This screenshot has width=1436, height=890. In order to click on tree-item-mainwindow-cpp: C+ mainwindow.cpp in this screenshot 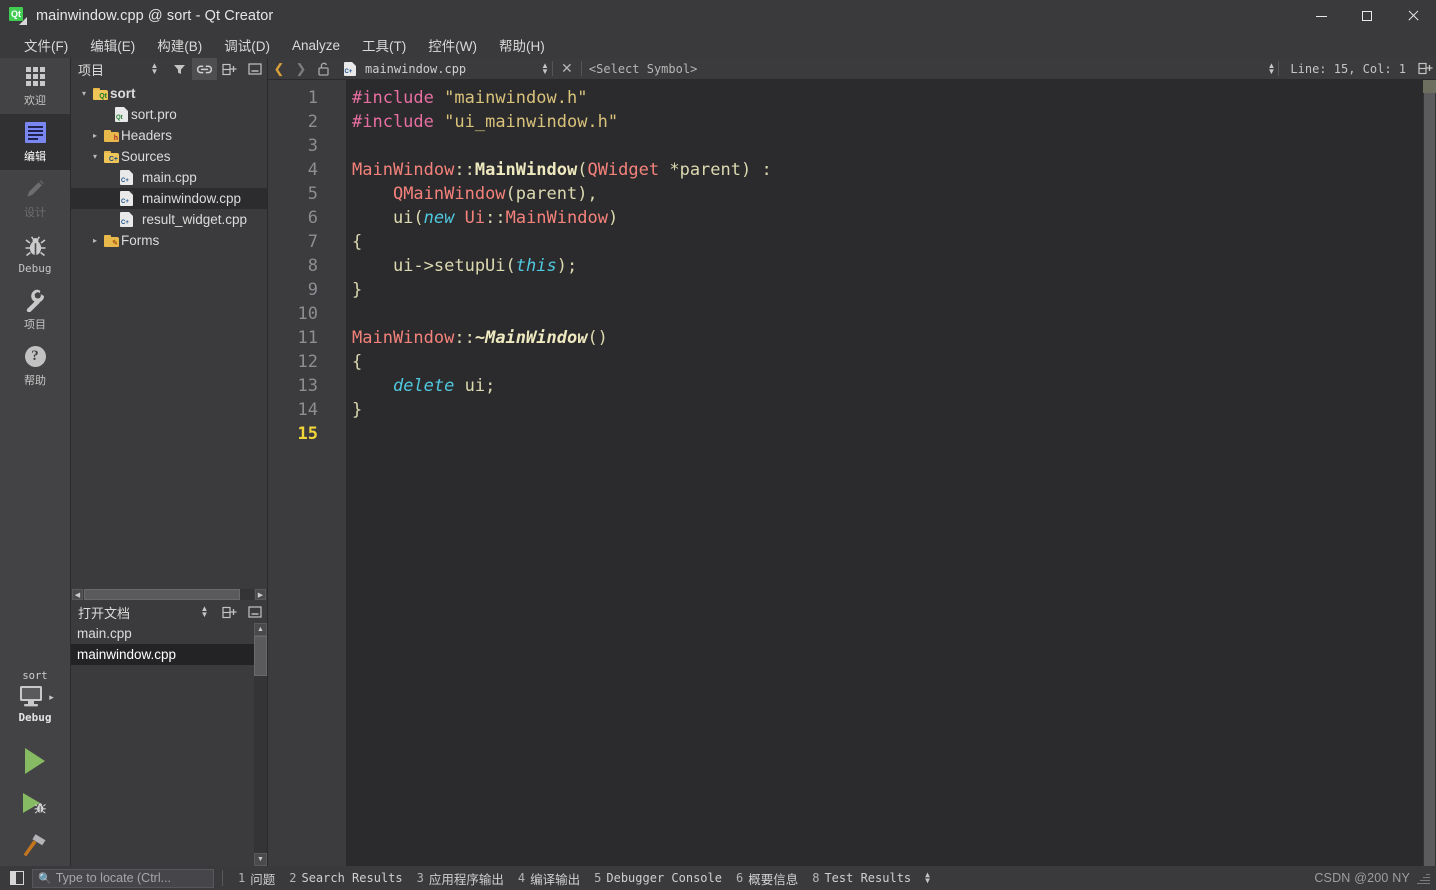, I will do `click(169, 198)`.